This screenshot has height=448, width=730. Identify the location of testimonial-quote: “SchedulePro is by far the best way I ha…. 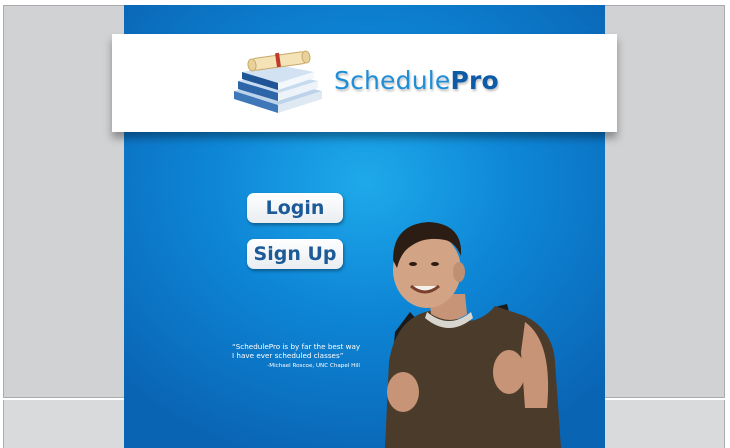
(296, 351).